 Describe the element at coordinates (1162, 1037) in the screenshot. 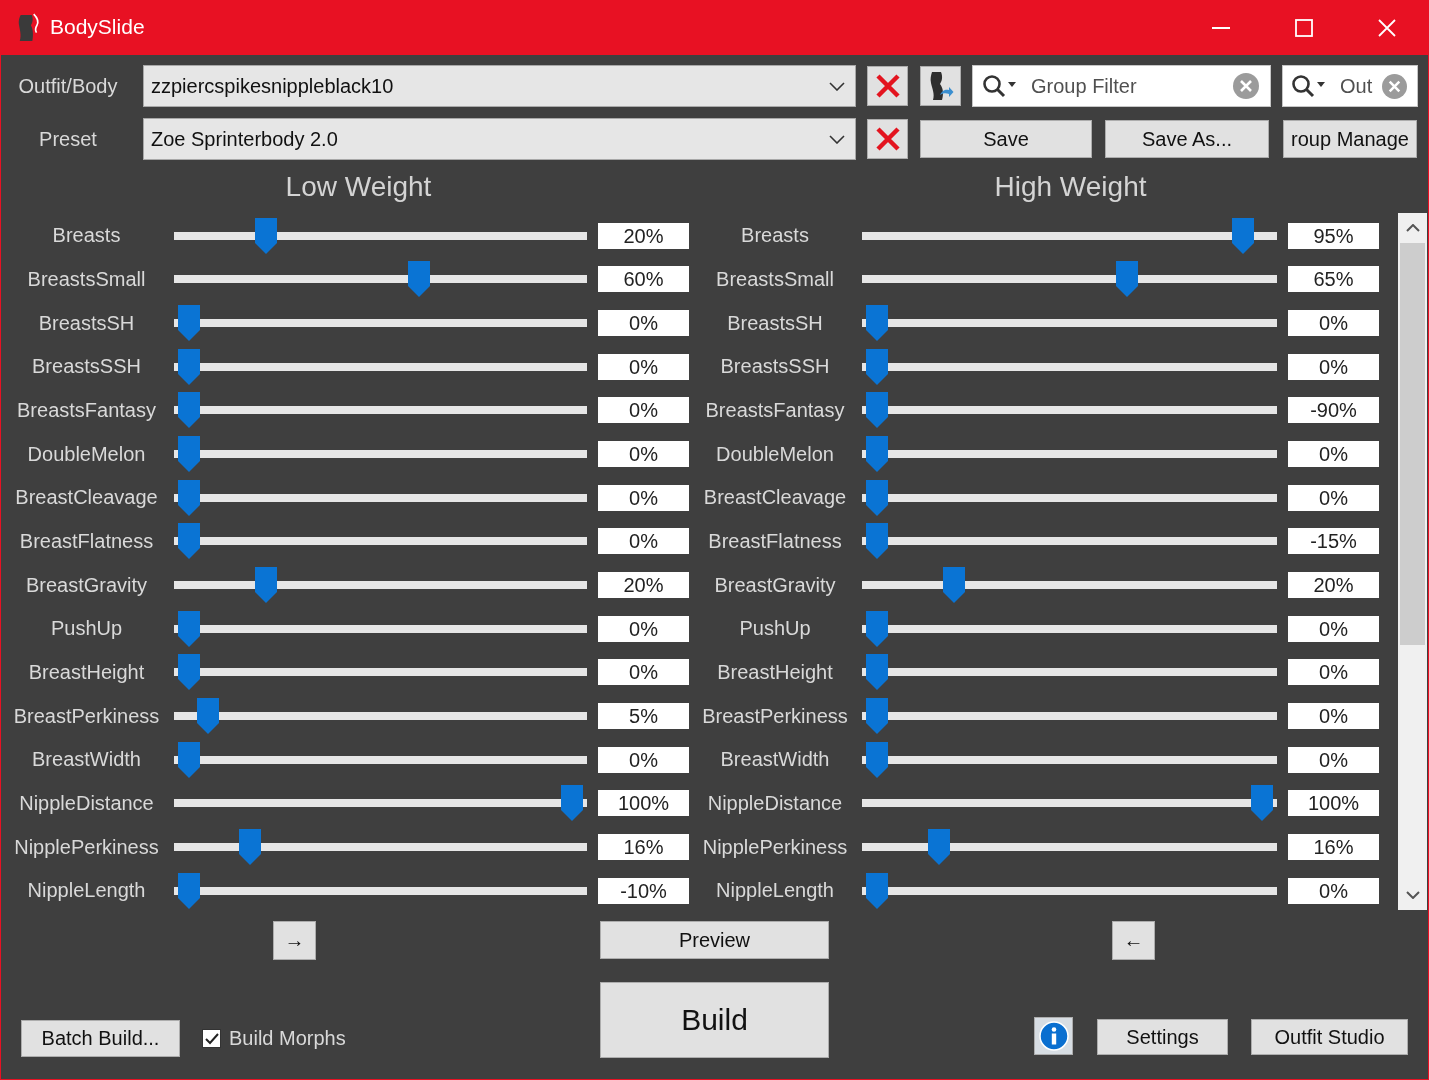

I see `settings-button: Settings` at that location.